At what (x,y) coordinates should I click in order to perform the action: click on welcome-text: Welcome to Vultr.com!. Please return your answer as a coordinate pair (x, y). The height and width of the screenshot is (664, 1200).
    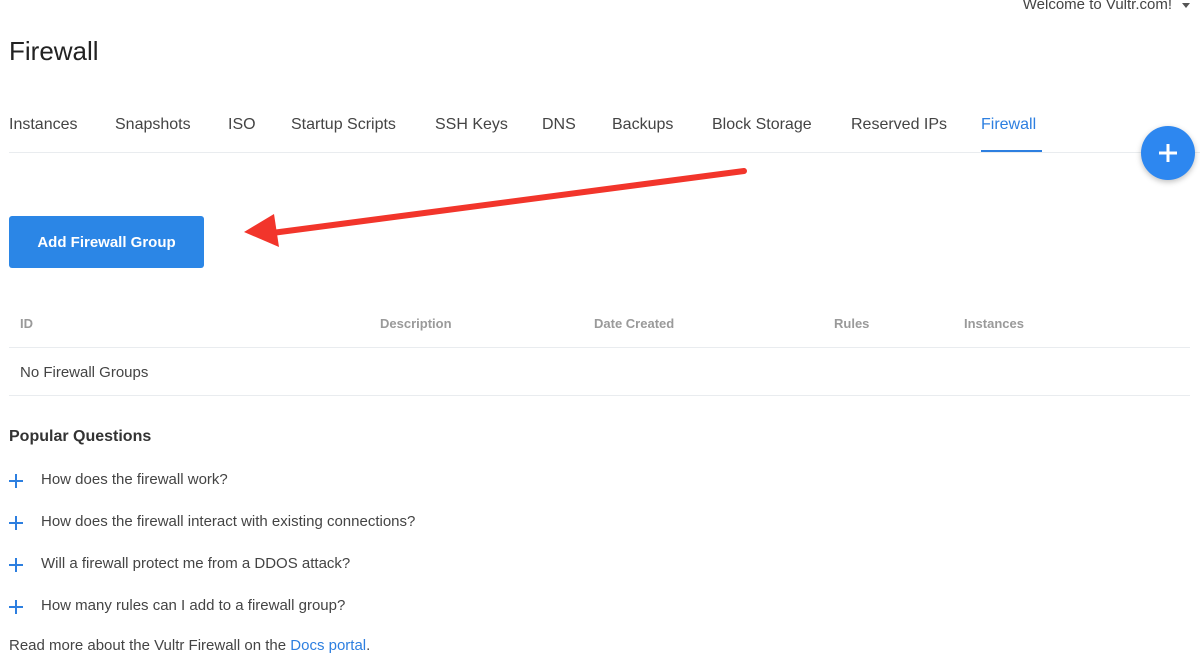
    Looking at the image, I should click on (1097, 6).